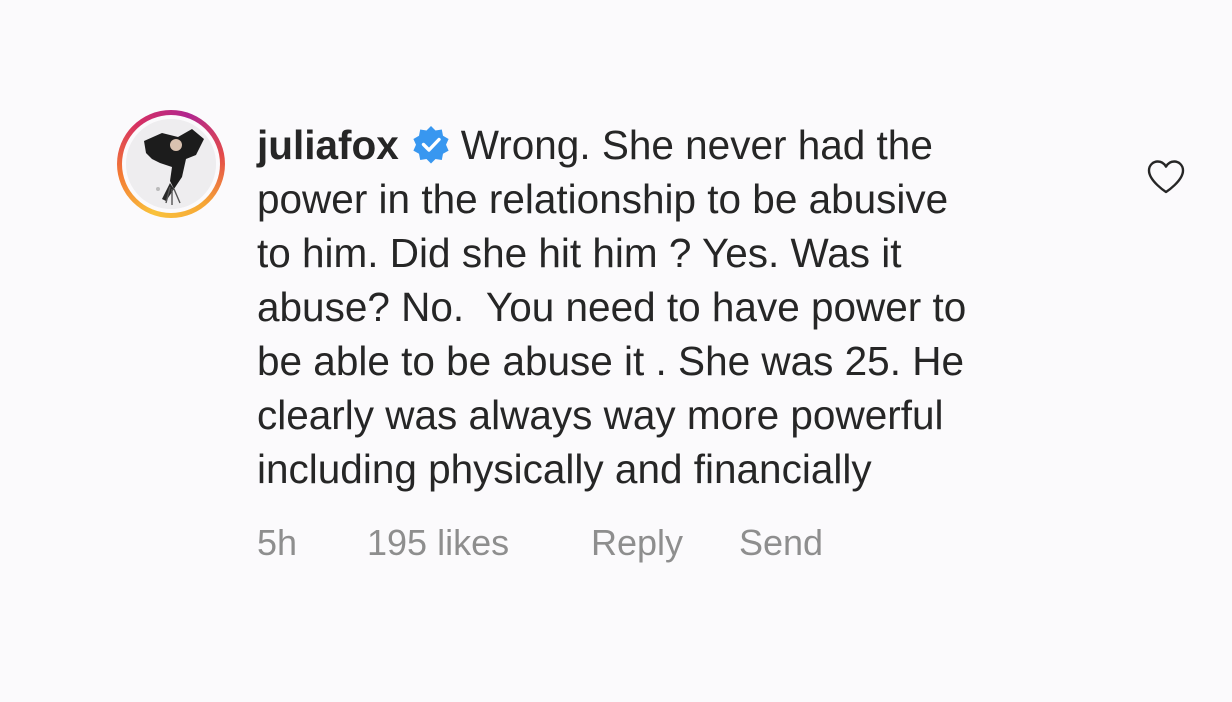  I want to click on avatar-image, so click(171, 164).